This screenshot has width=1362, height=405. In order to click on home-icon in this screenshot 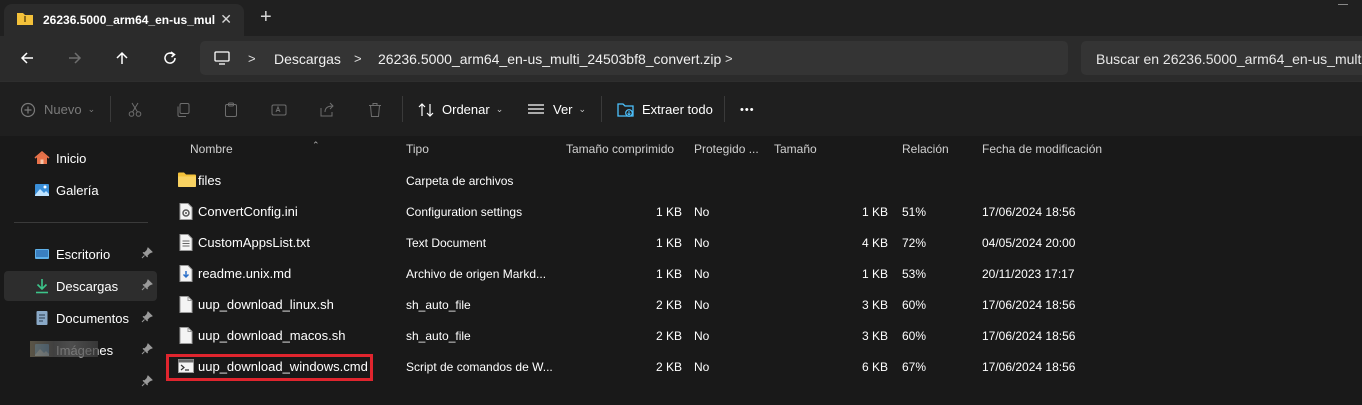, I will do `click(42, 157)`.